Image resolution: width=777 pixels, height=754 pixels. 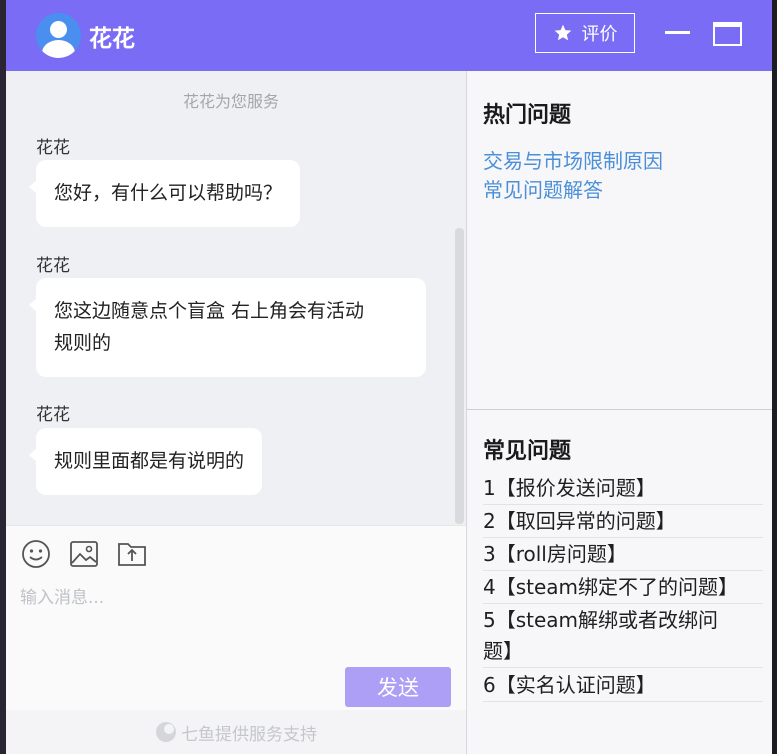 I want to click on avatar-head-shape, so click(x=58, y=29).